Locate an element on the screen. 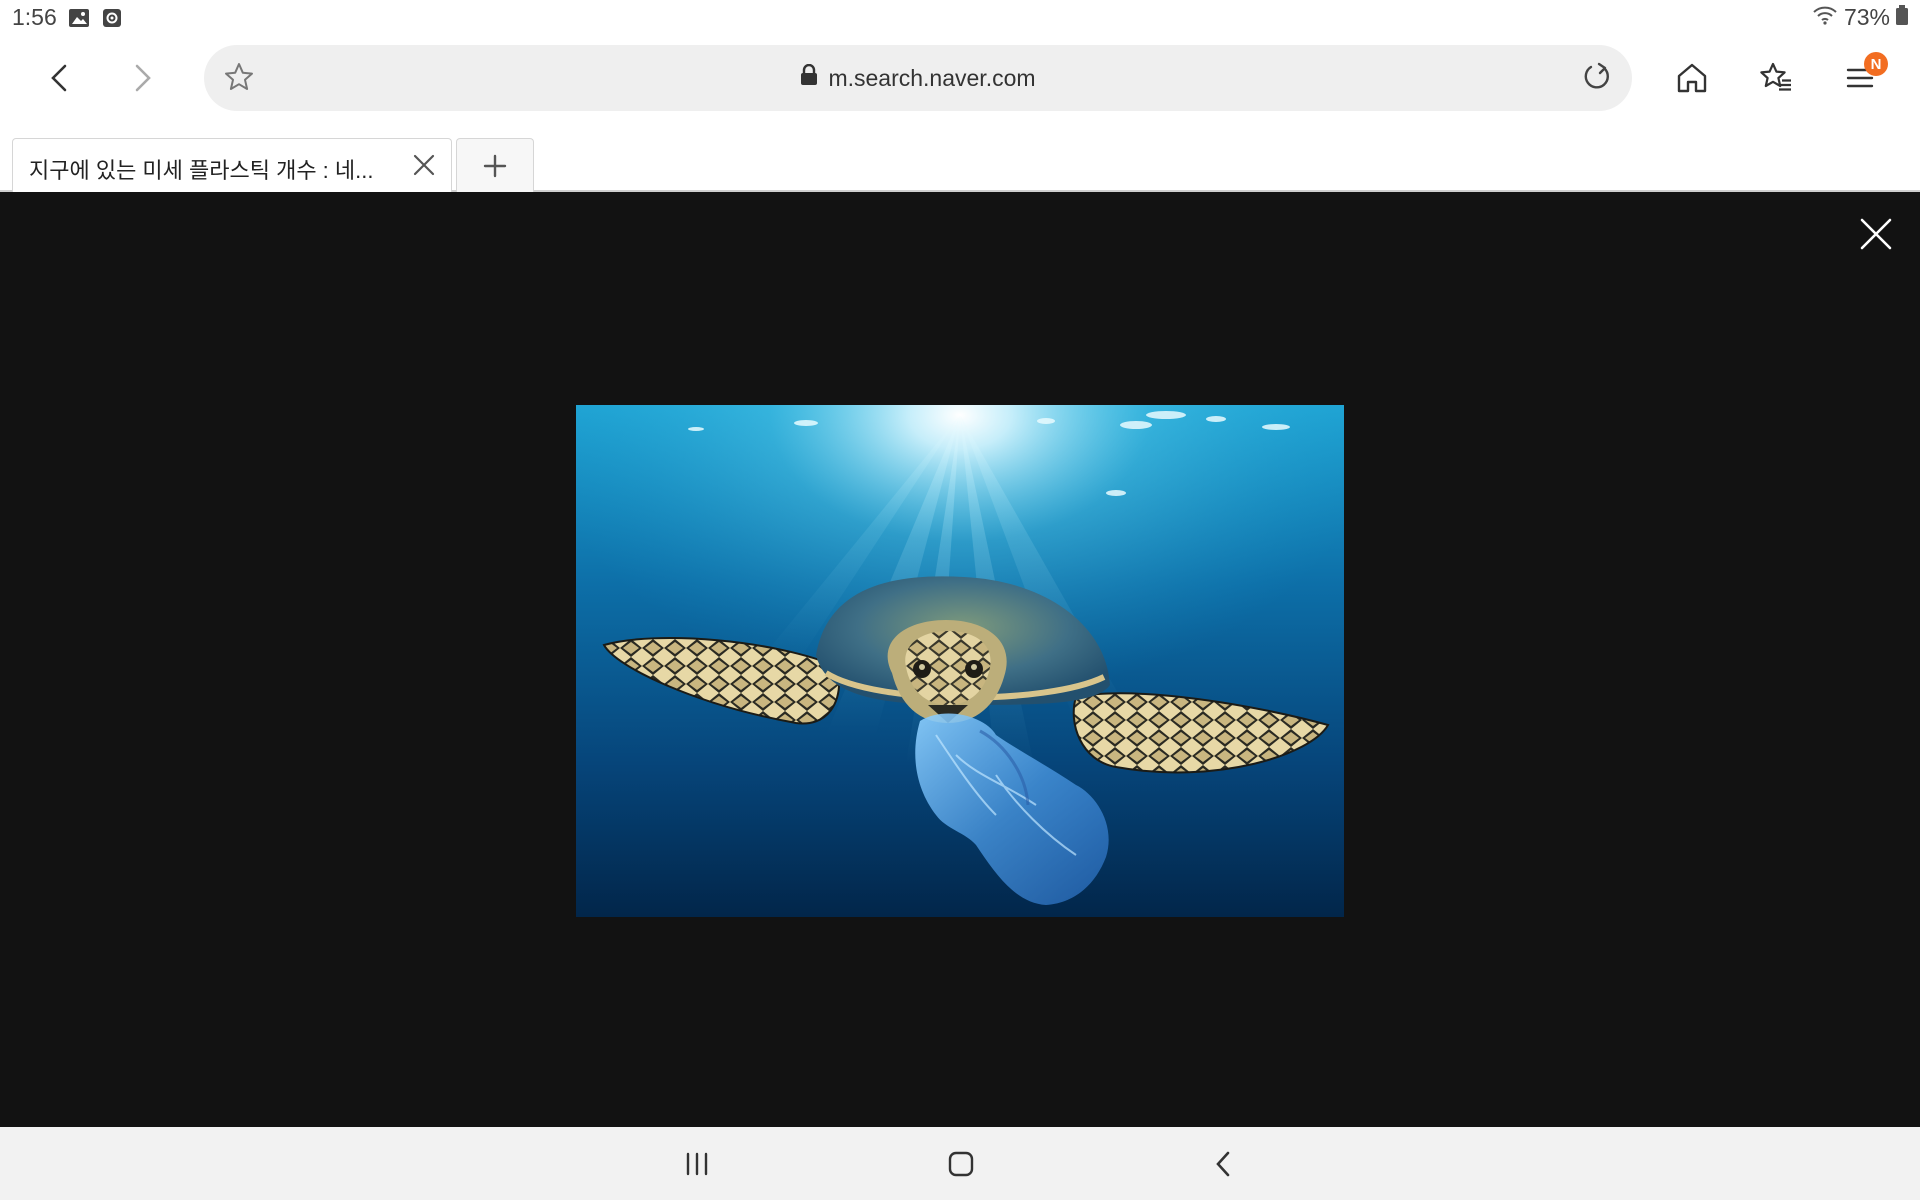 The width and height of the screenshot is (1920, 1200). bookmarks-icon is located at coordinates (1775, 76).